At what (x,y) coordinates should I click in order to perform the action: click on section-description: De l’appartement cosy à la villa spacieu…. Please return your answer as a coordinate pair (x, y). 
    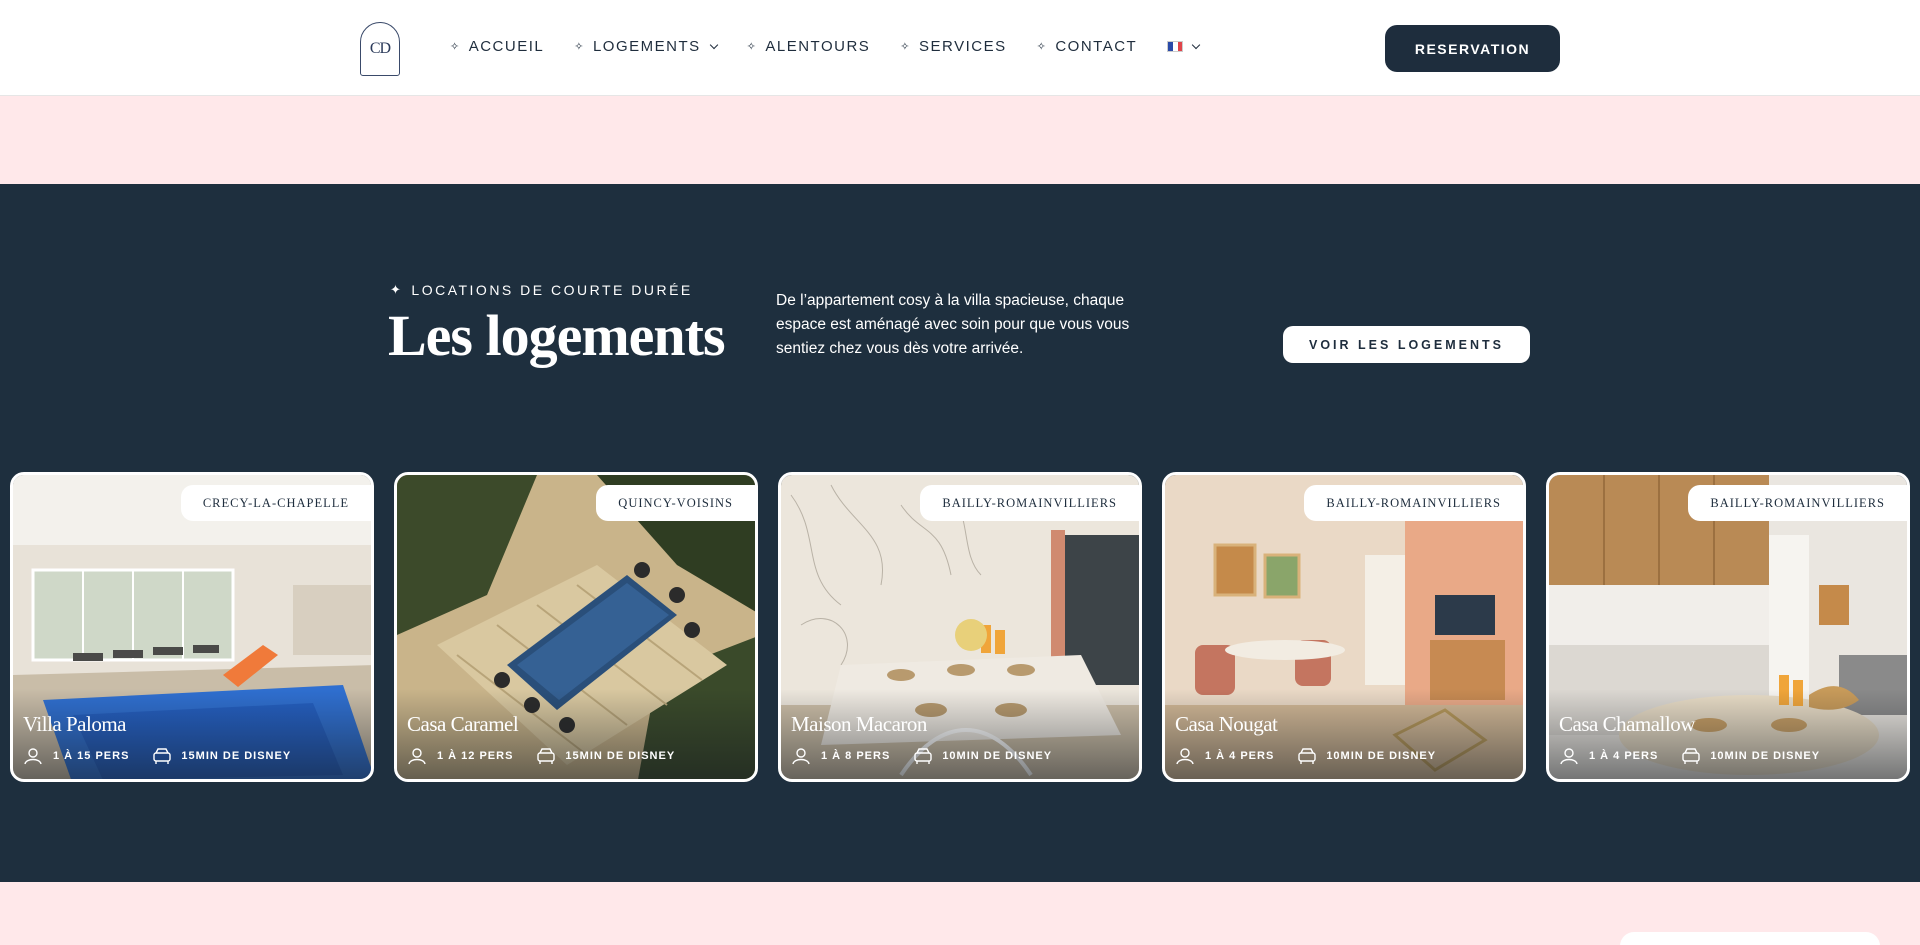
    Looking at the image, I should click on (953, 324).